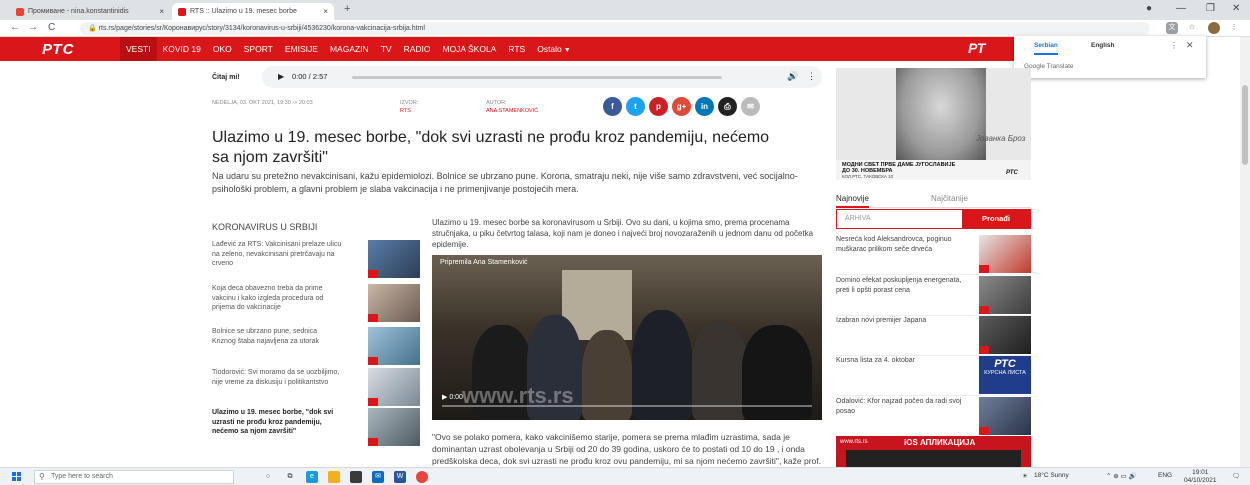  I want to click on promo-line-3: КОЛ.РТС, ТАКОВСКА 10, so click(868, 176).